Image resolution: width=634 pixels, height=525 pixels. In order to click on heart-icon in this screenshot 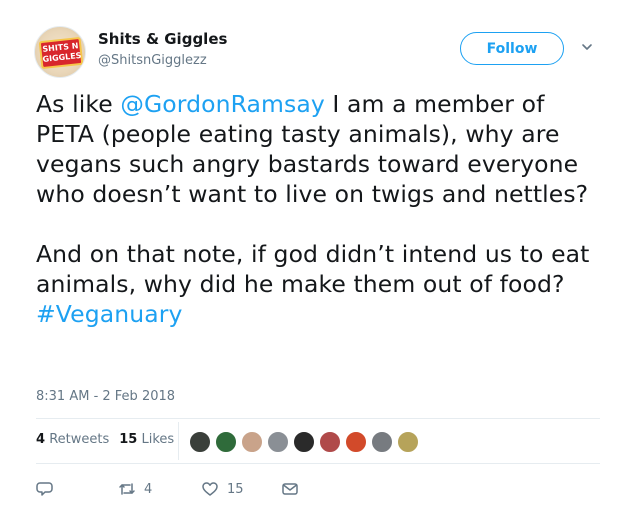, I will do `click(210, 489)`.